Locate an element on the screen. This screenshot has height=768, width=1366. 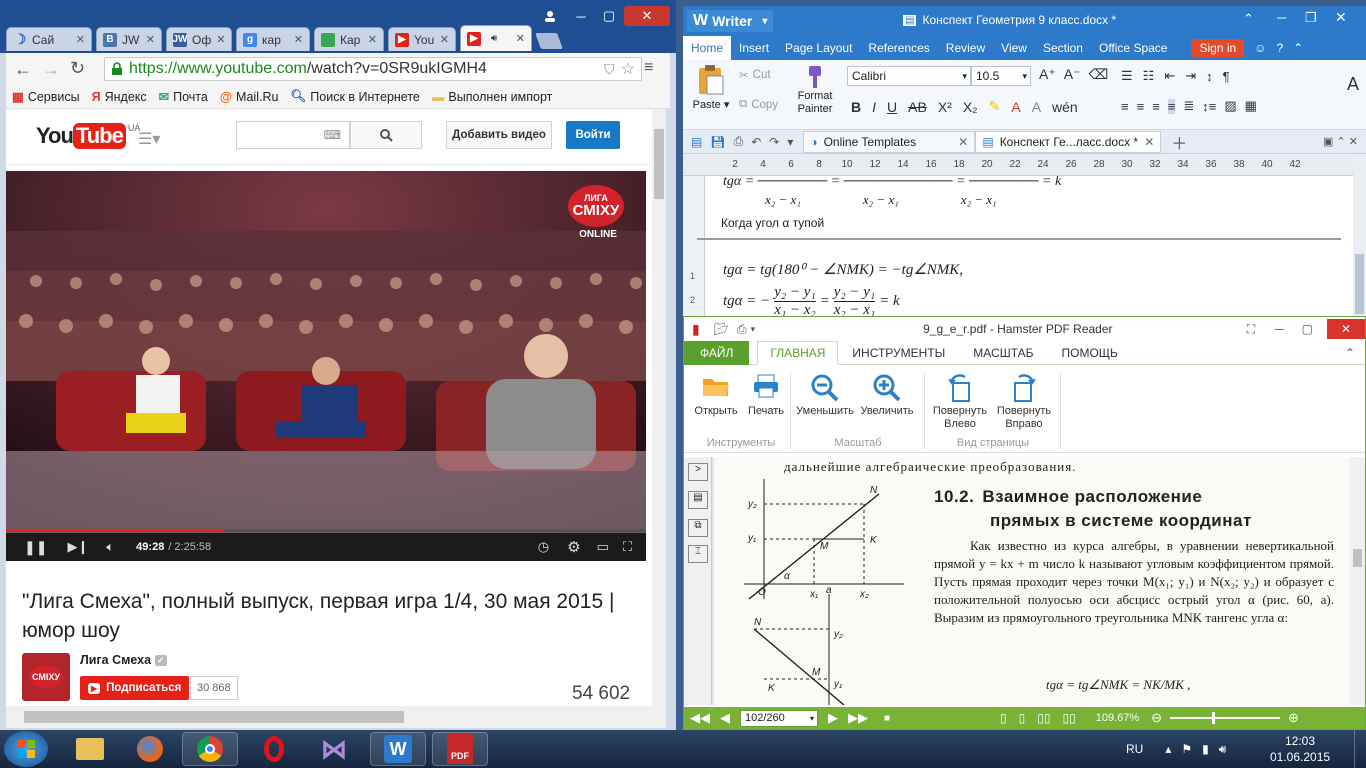
stop-icon: ■ is located at coordinates (887, 718).